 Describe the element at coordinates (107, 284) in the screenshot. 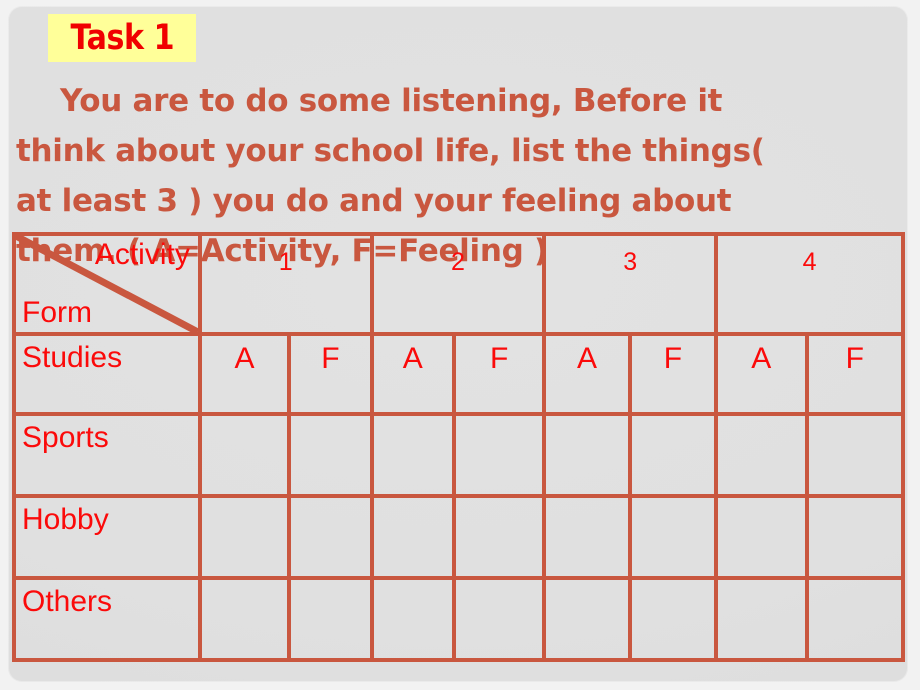

I see `table-corner-cell: Activity Form` at that location.